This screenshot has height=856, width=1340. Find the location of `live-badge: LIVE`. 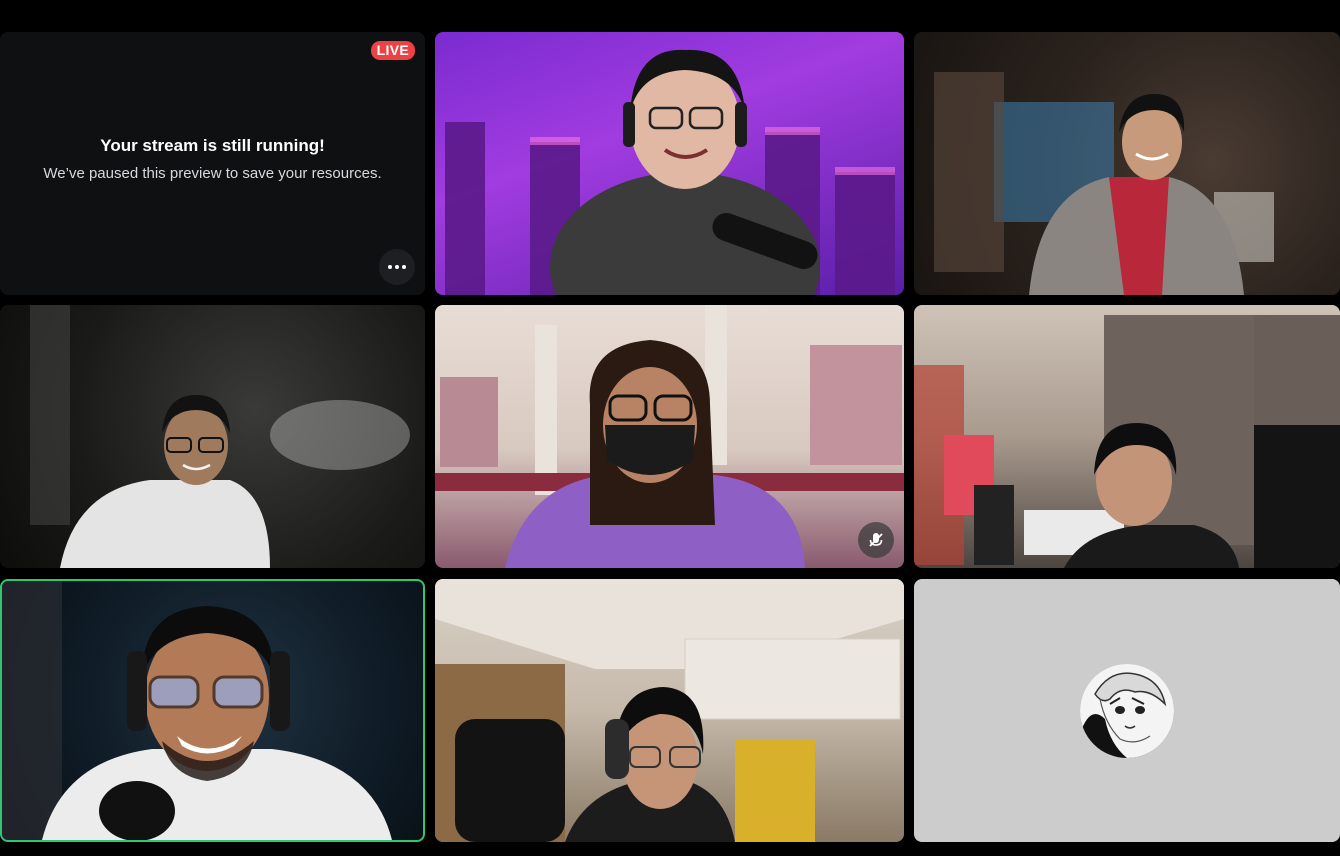

live-badge: LIVE is located at coordinates (392, 50).